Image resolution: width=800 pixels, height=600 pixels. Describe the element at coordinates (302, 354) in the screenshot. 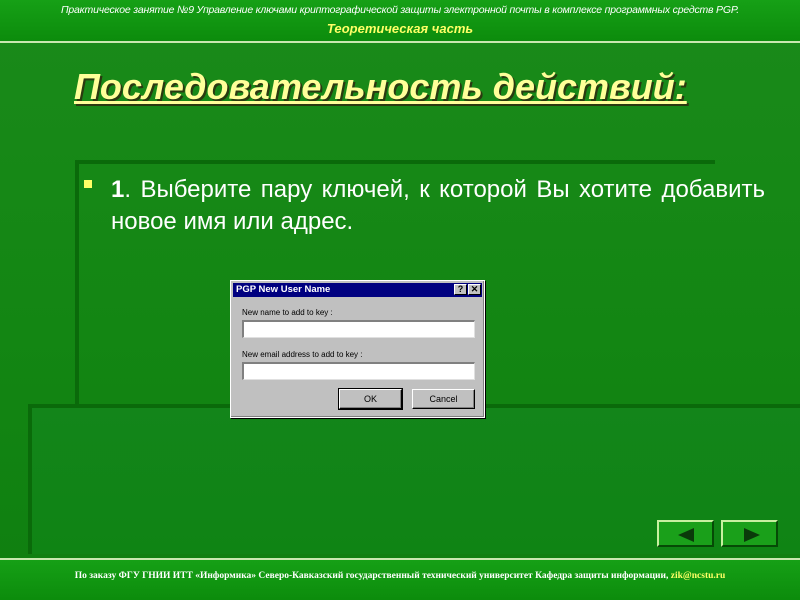

I see `new-email-label: New email address to add to key :` at that location.